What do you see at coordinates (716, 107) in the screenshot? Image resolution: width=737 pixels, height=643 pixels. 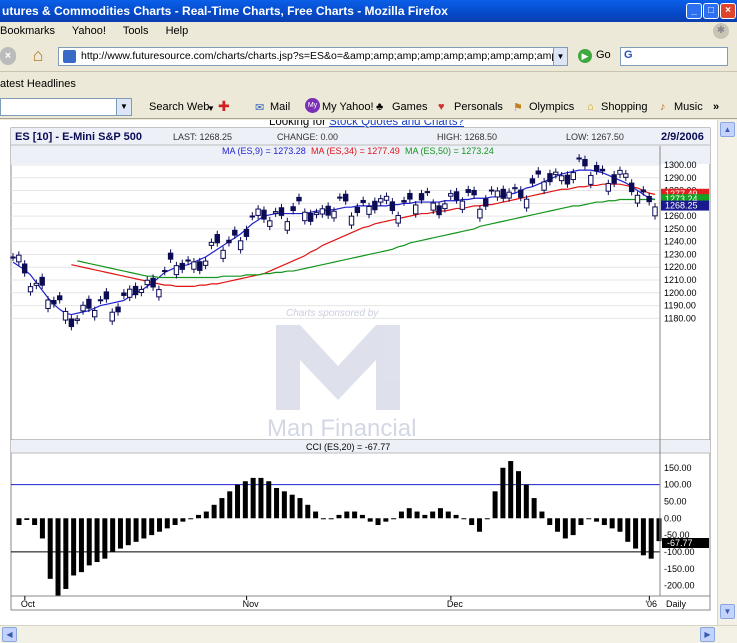 I see `more-chevron-icon: »` at bounding box center [716, 107].